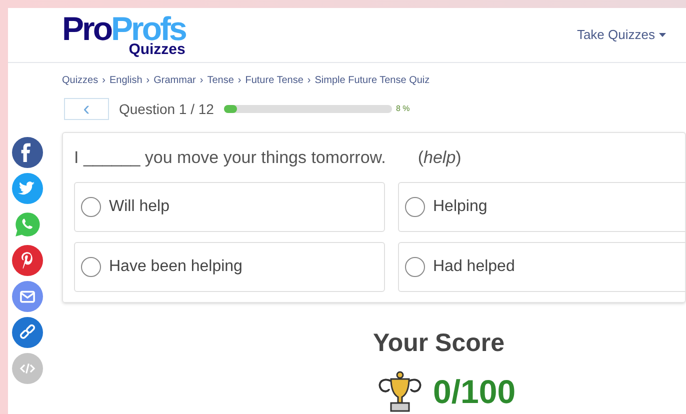 The height and width of the screenshot is (414, 686). I want to click on answer-option: Had helped, so click(542, 267).